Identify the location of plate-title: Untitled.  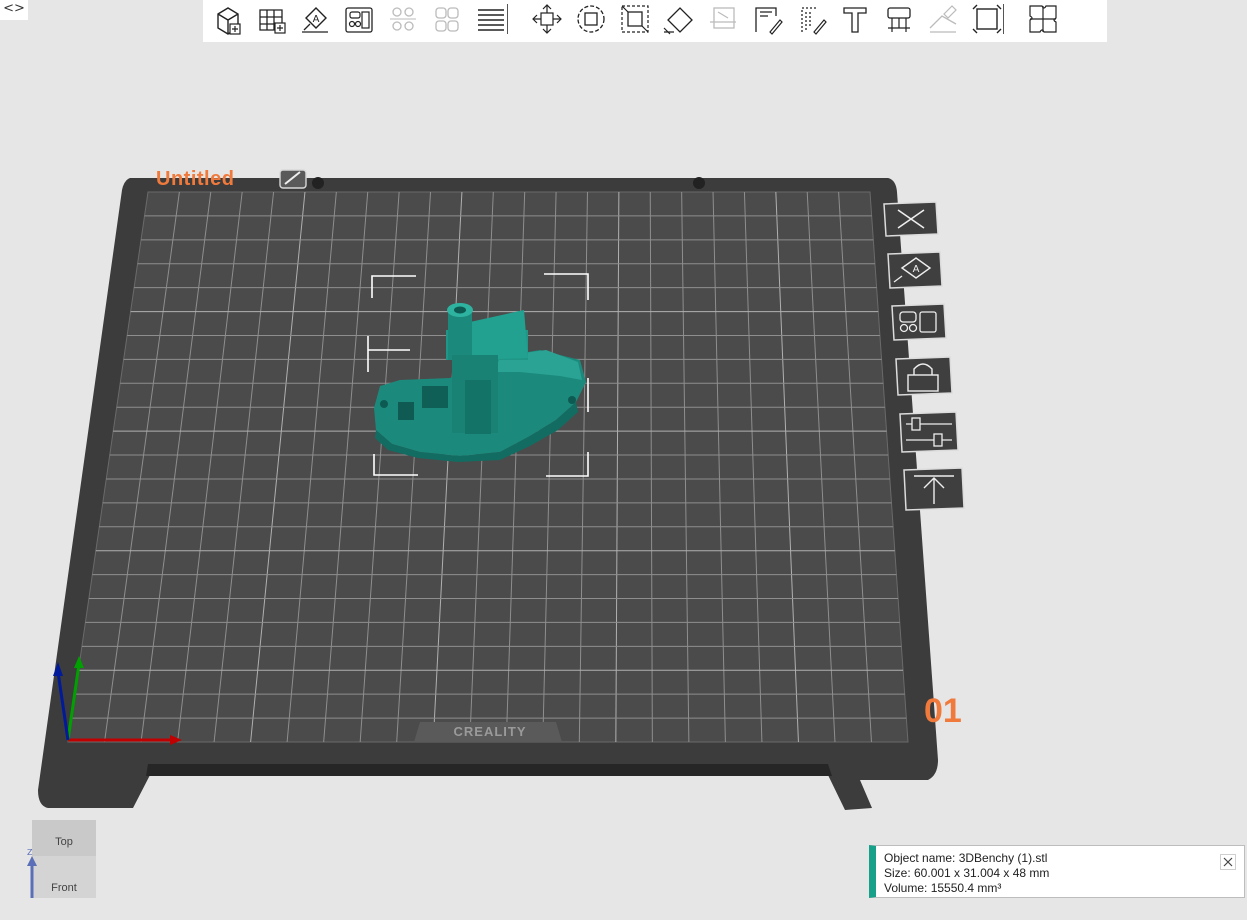
(195, 179).